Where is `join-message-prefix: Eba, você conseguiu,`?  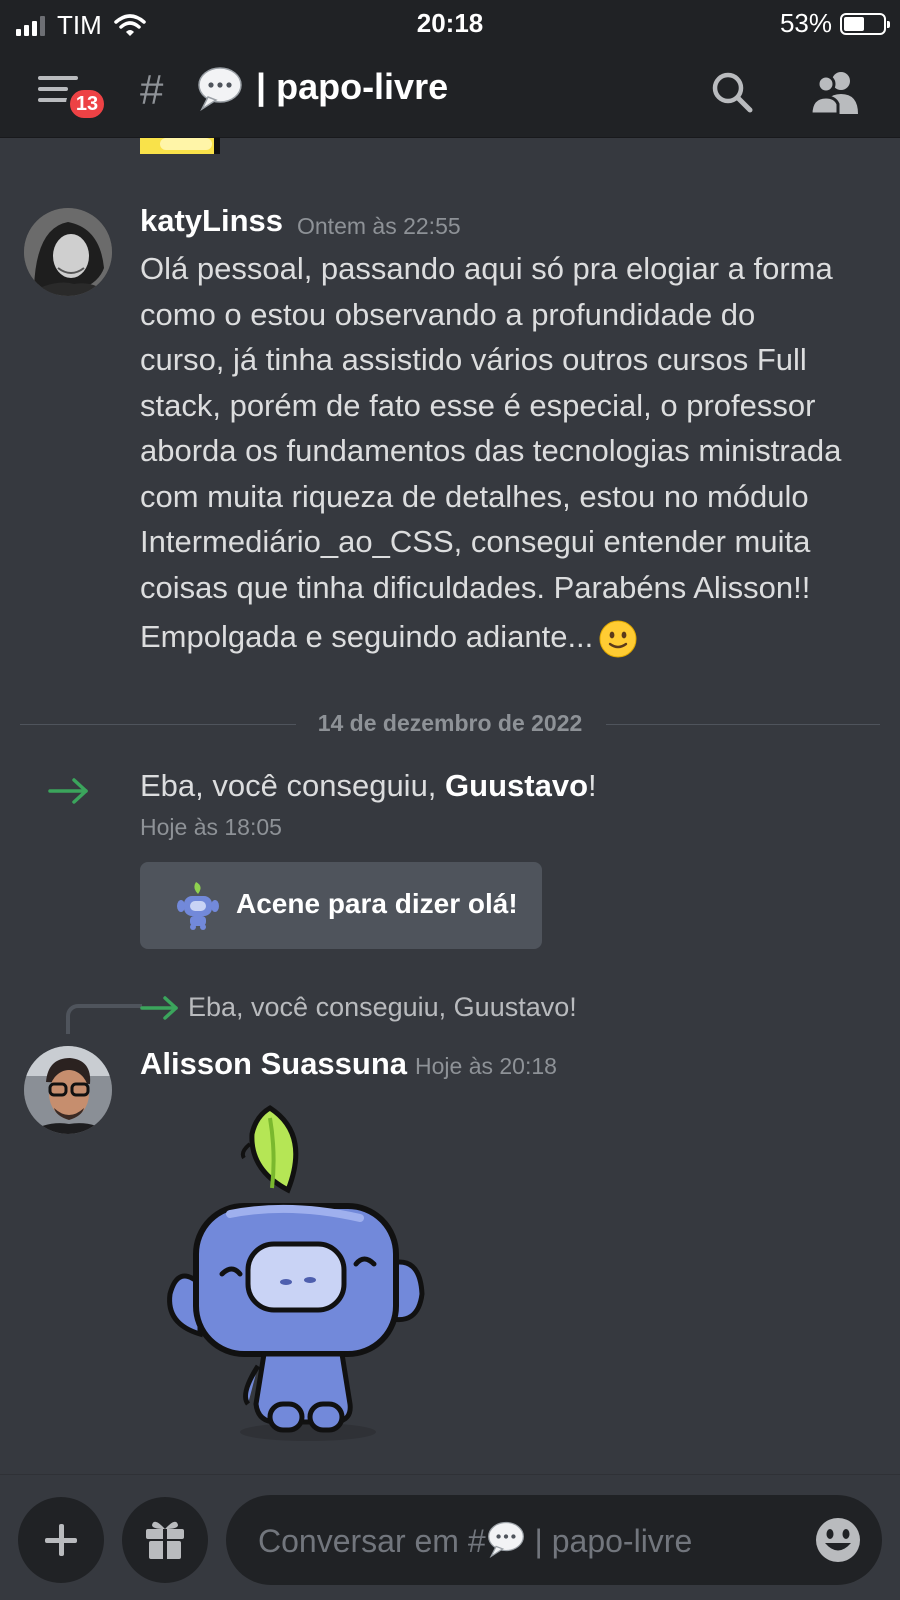
join-message-prefix: Eba, você conseguiu, is located at coordinates (293, 785).